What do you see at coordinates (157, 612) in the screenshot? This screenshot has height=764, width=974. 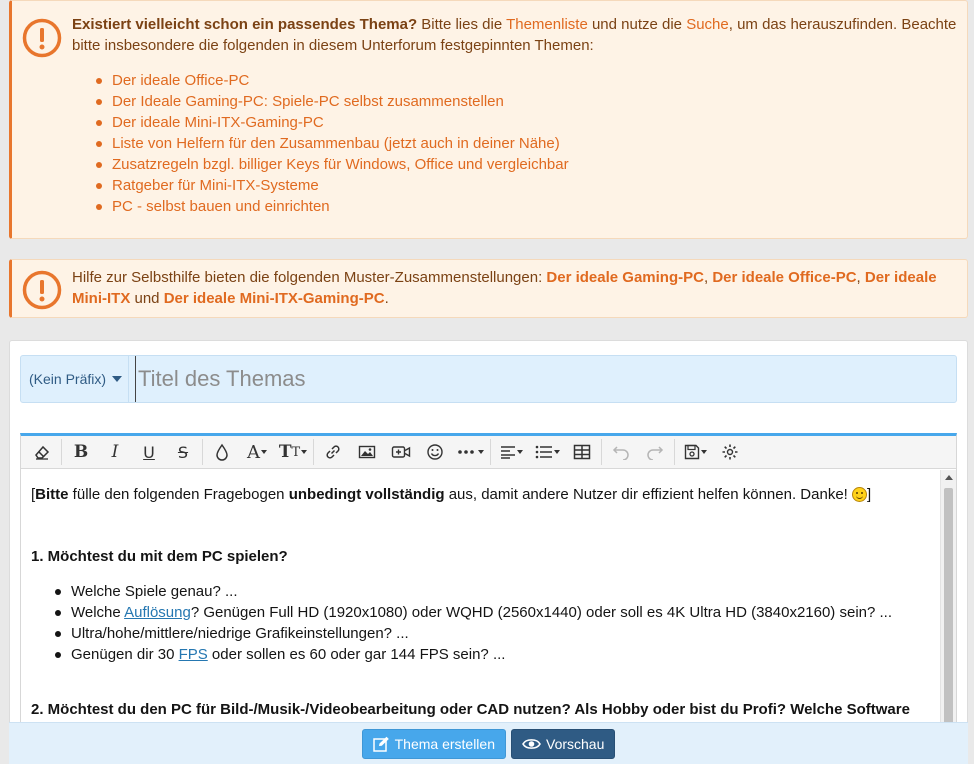 I see `resolution-link: Auflösung` at bounding box center [157, 612].